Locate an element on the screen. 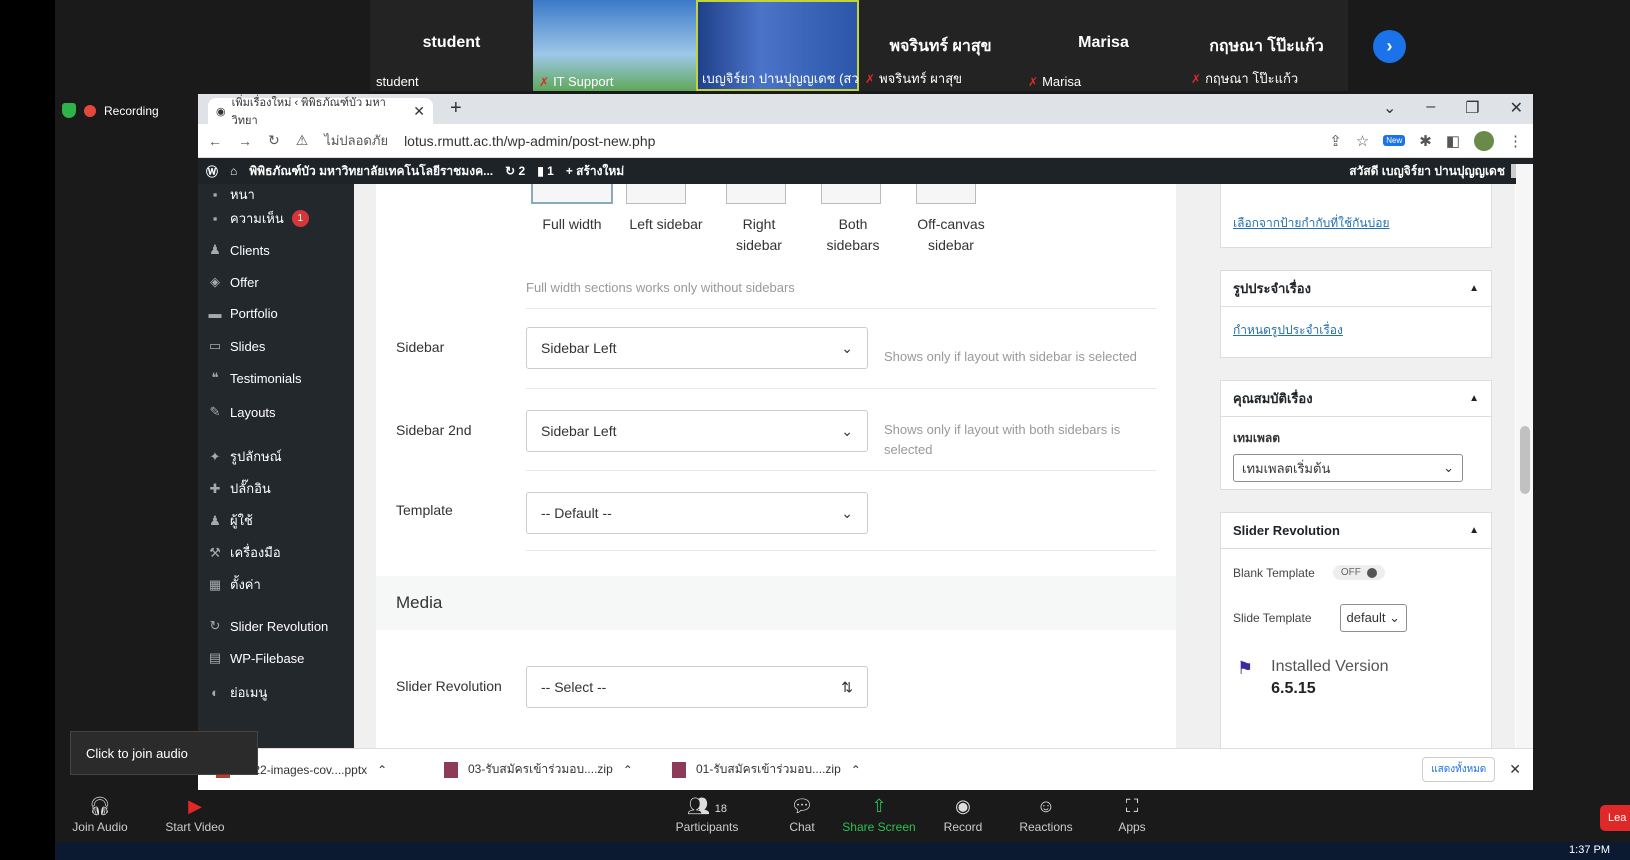  user-greeting: สวัสดี เบญจิร์ยา ปานปุญญเดช is located at coordinates (1437, 171).